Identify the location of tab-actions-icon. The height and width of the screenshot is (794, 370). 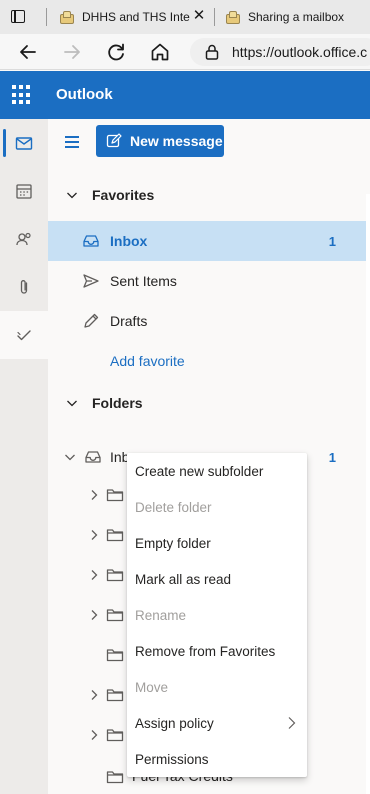
(19, 17).